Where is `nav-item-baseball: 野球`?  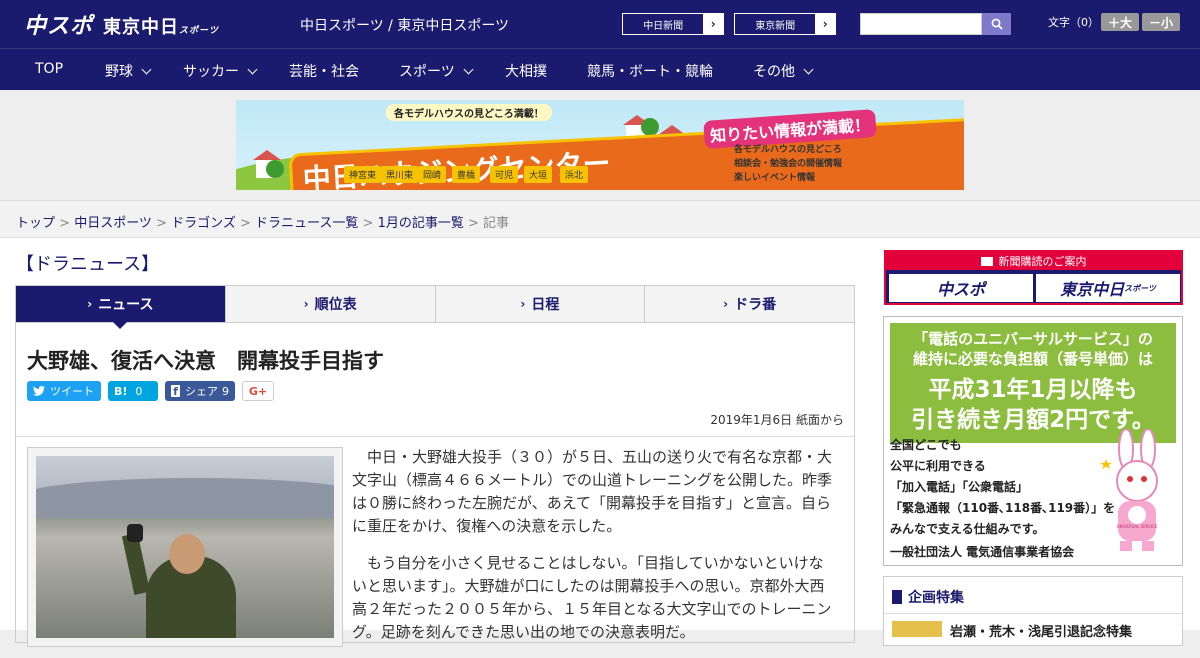 nav-item-baseball: 野球 is located at coordinates (128, 71).